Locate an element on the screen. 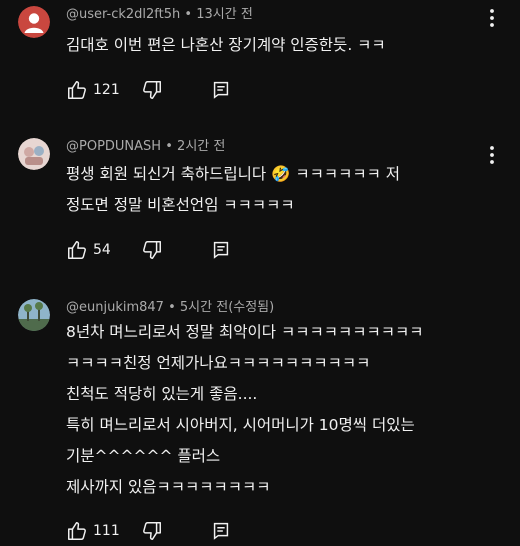  comment-line: ㅋㅋㅋㅋ친정 언제가나요ㅋㅋㅋㅋㅋㅋㅋㅋㅋㅋ is located at coordinates (218, 363).